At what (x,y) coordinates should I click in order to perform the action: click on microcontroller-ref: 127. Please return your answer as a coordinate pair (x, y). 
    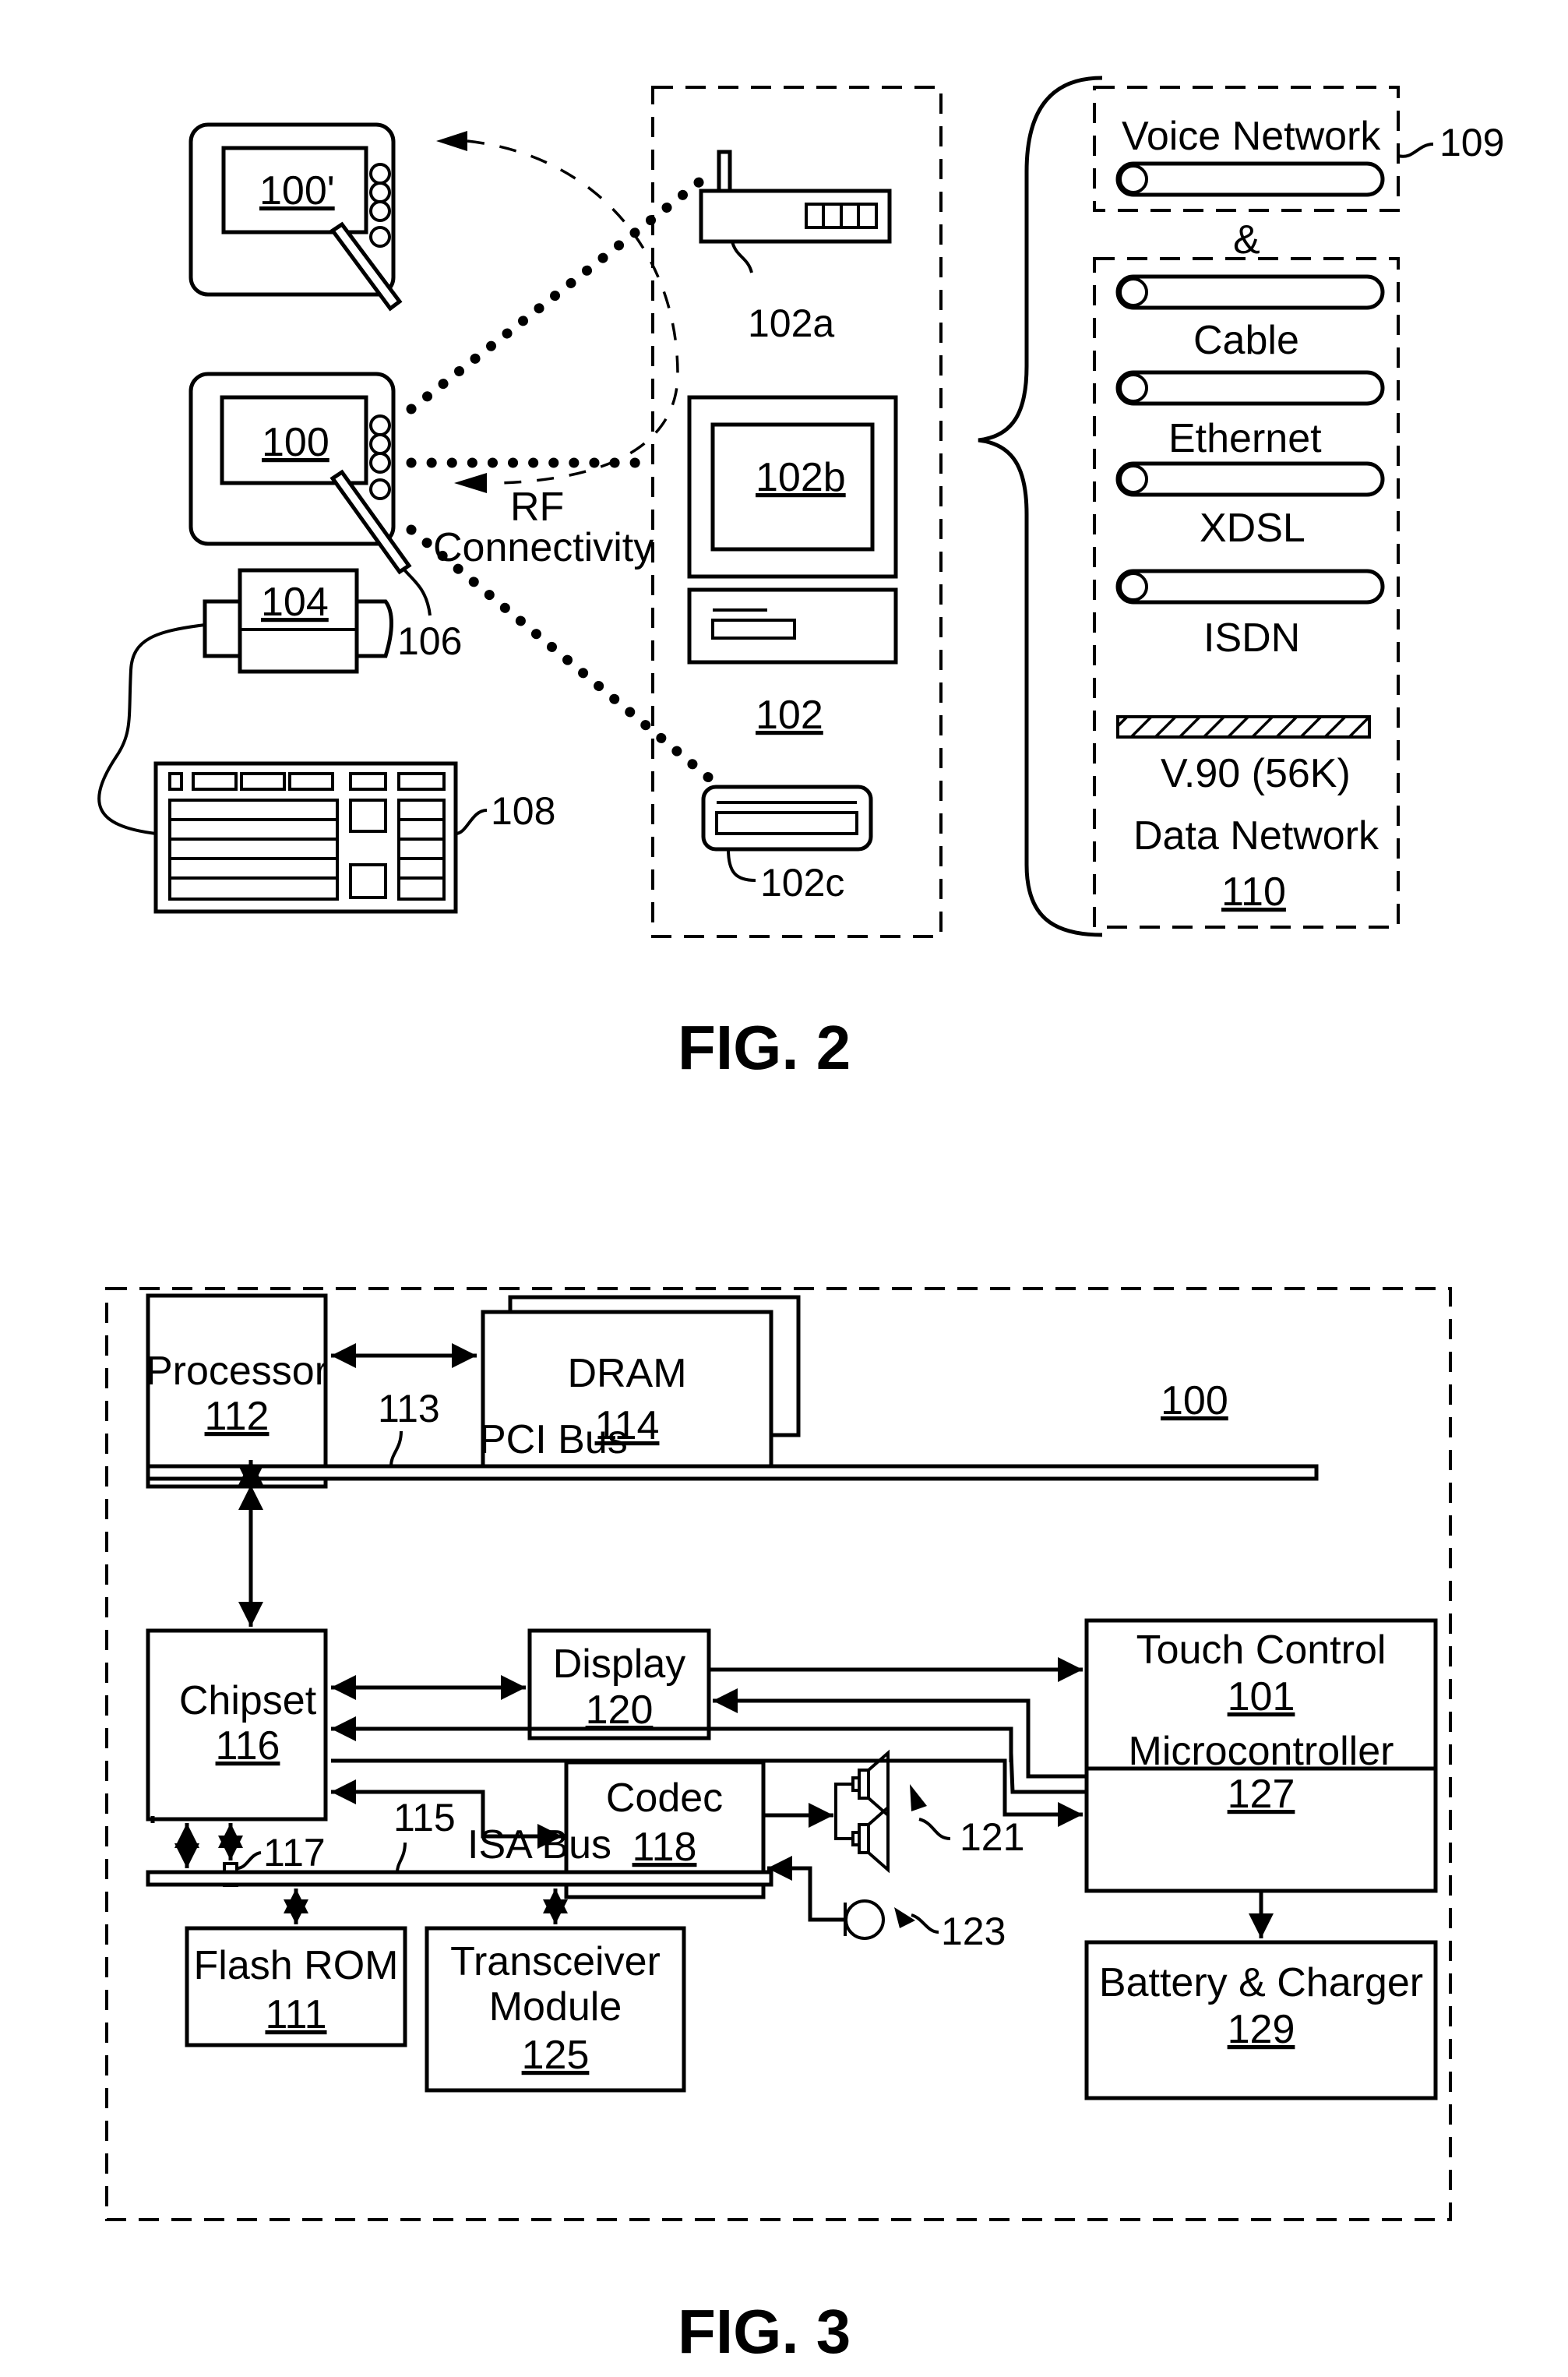
    Looking at the image, I should click on (1262, 1794).